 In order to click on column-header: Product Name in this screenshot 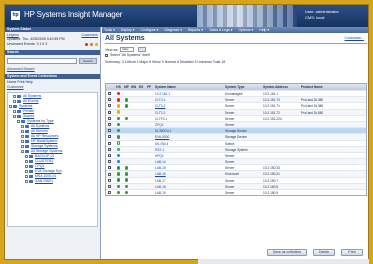, I will do `click(322, 87)`.